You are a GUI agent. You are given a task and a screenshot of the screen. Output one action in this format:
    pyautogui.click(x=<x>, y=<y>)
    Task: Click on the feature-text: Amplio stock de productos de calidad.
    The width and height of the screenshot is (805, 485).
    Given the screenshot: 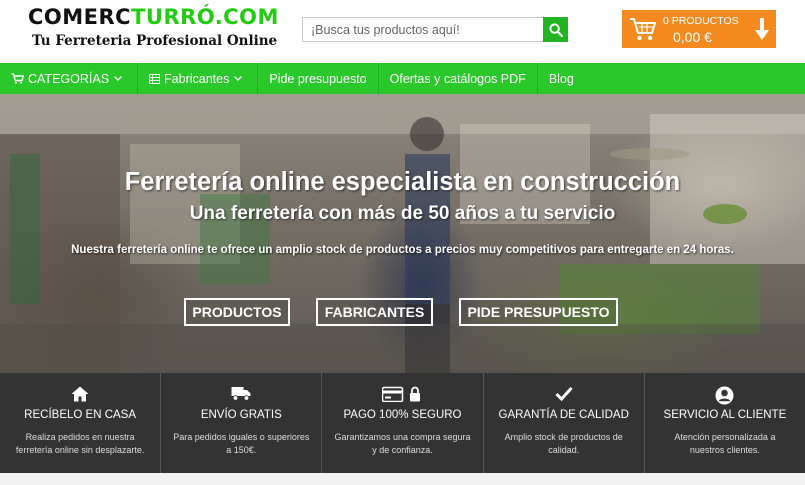 What is the action you would take?
    pyautogui.click(x=563, y=443)
    